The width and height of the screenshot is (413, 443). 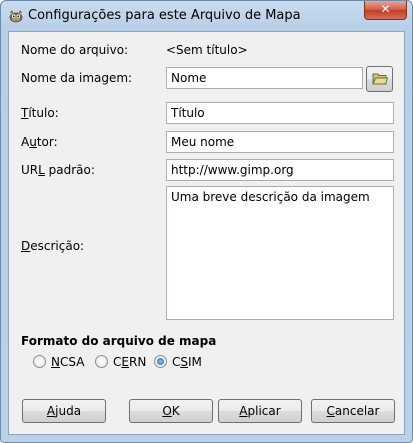 I want to click on apply-button: Aplicar, so click(x=260, y=411).